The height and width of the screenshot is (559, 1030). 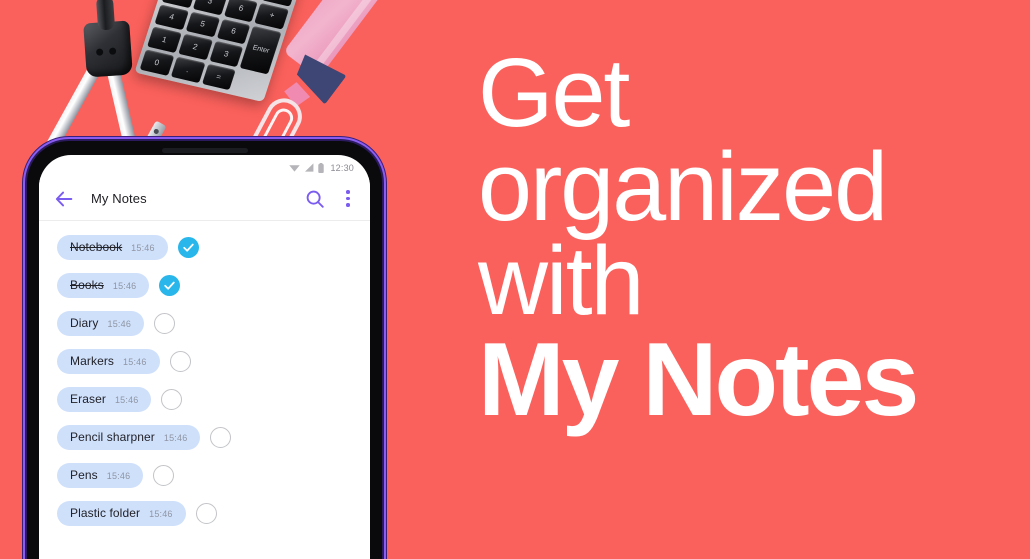 I want to click on calculator-key: =, so click(x=218, y=77).